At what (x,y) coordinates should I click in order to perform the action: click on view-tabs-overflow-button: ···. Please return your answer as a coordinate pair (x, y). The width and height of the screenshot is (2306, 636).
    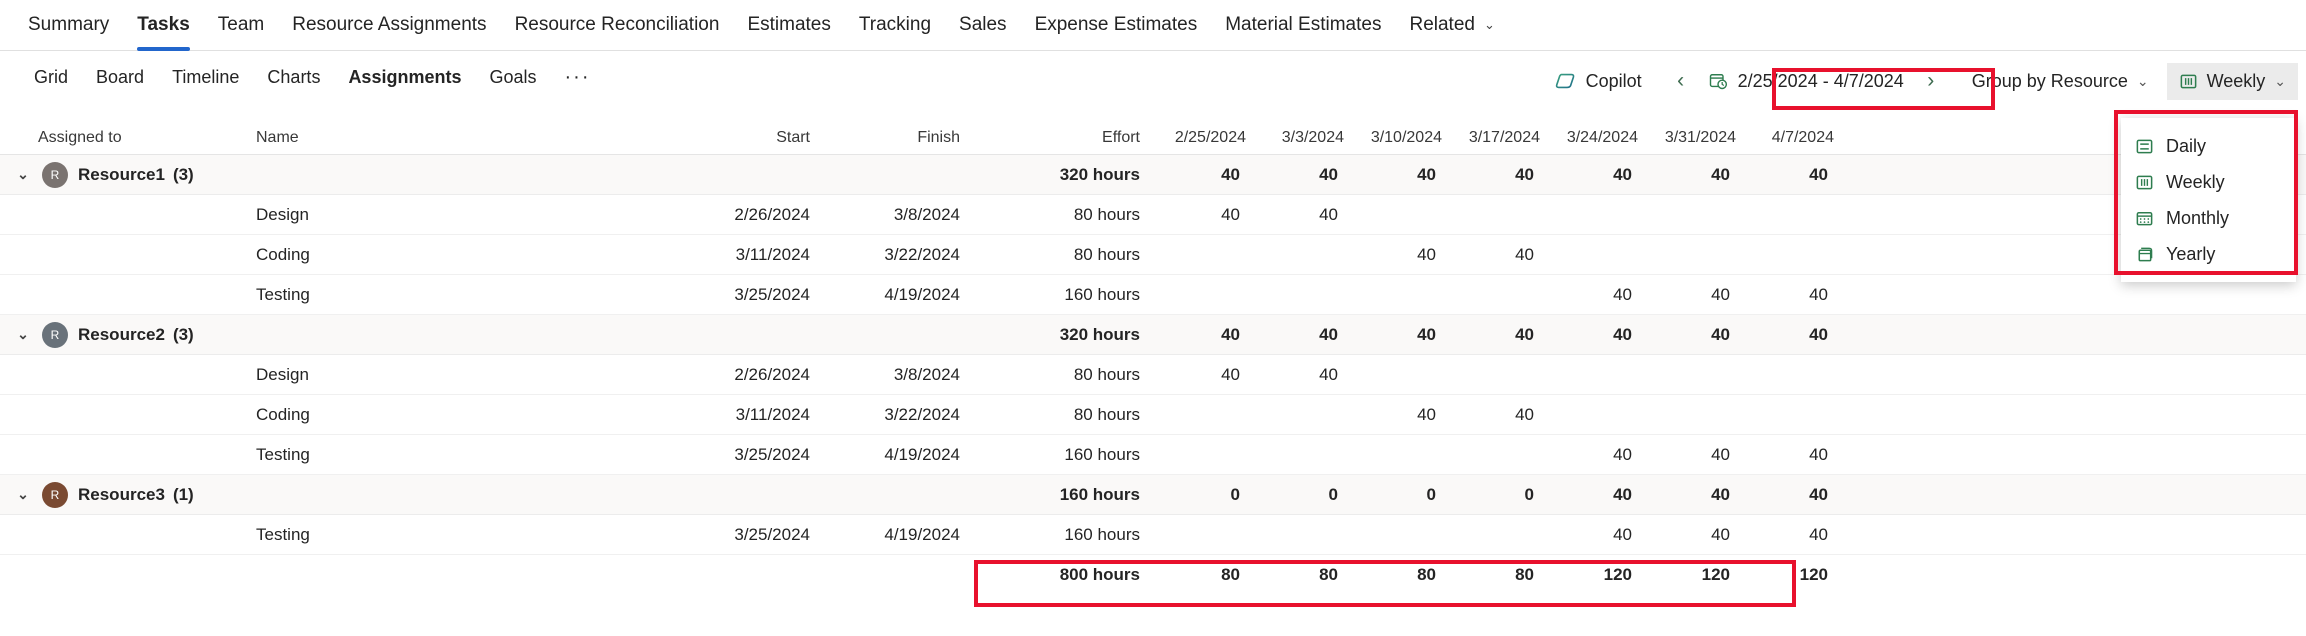
    Looking at the image, I should click on (578, 77).